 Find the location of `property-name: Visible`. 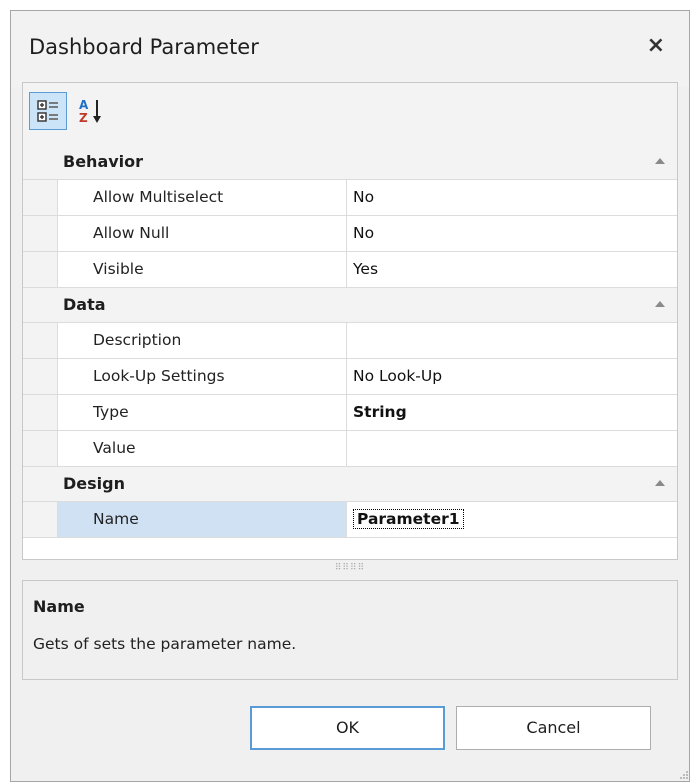

property-name: Visible is located at coordinates (202, 269).